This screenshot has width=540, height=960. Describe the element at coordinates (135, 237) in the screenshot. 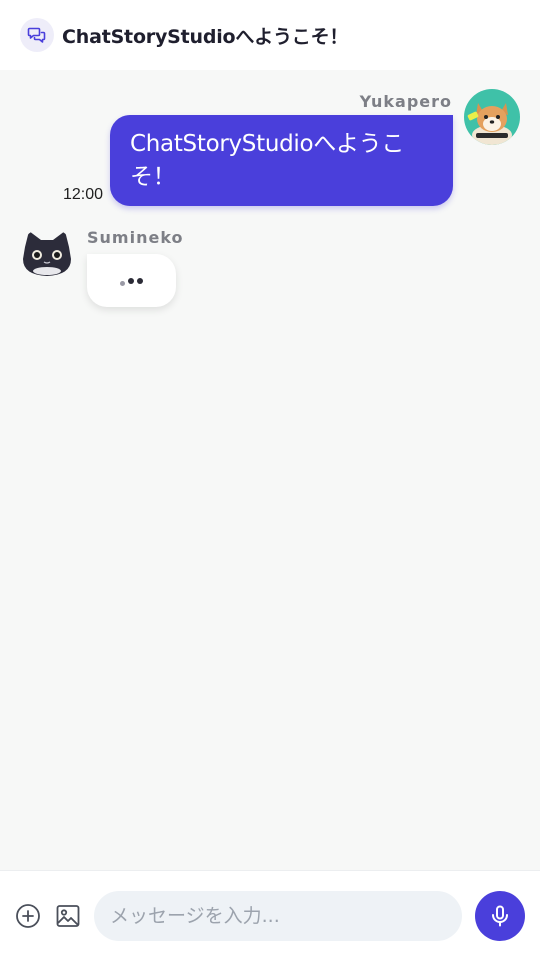

I see `sender-name-sumineko: Sumineko` at that location.